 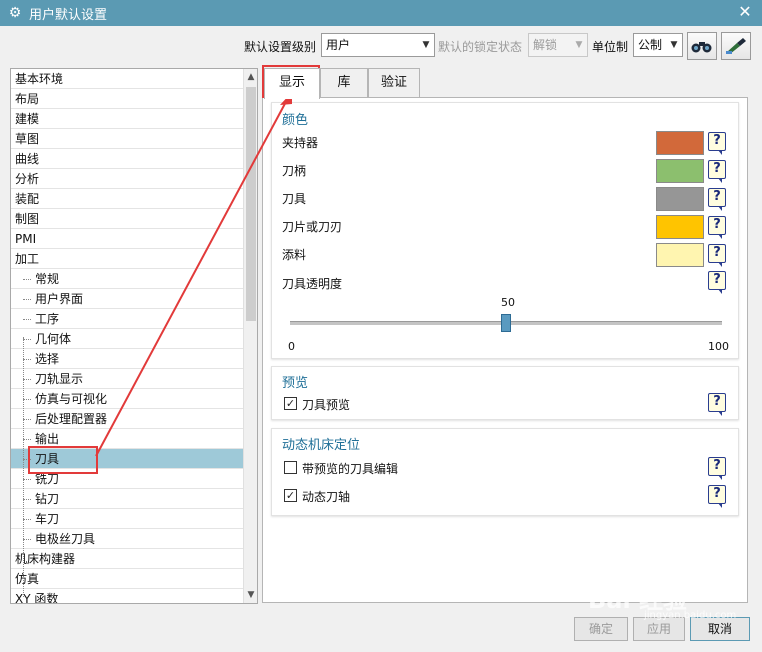 What do you see at coordinates (292, 83) in the screenshot?
I see `tab-display: 显示` at bounding box center [292, 83].